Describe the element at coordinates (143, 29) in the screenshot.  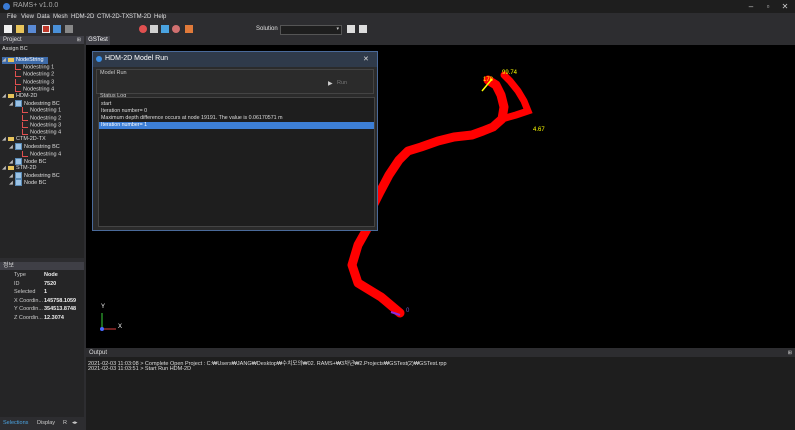
I see `tool-red-icon` at that location.